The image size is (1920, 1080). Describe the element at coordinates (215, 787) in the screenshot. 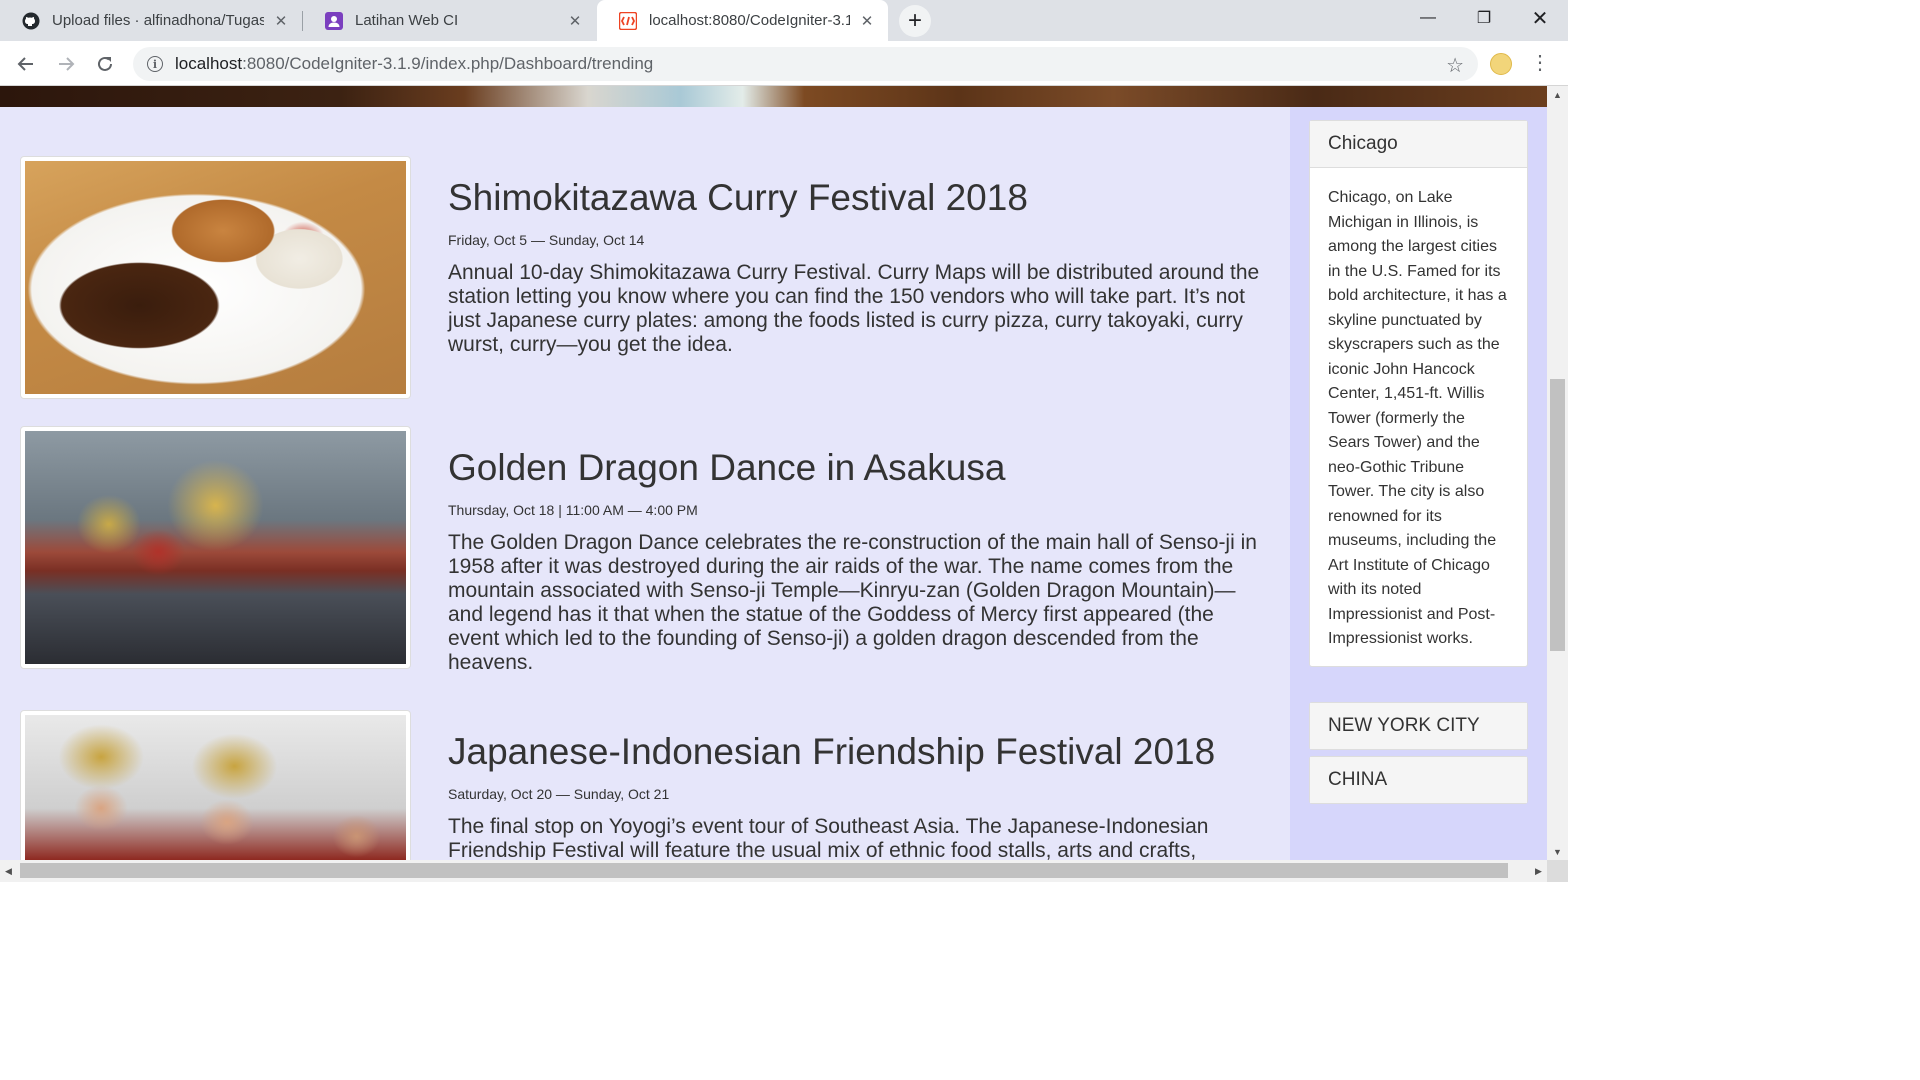

I see `indonesian-dancers-photo` at that location.